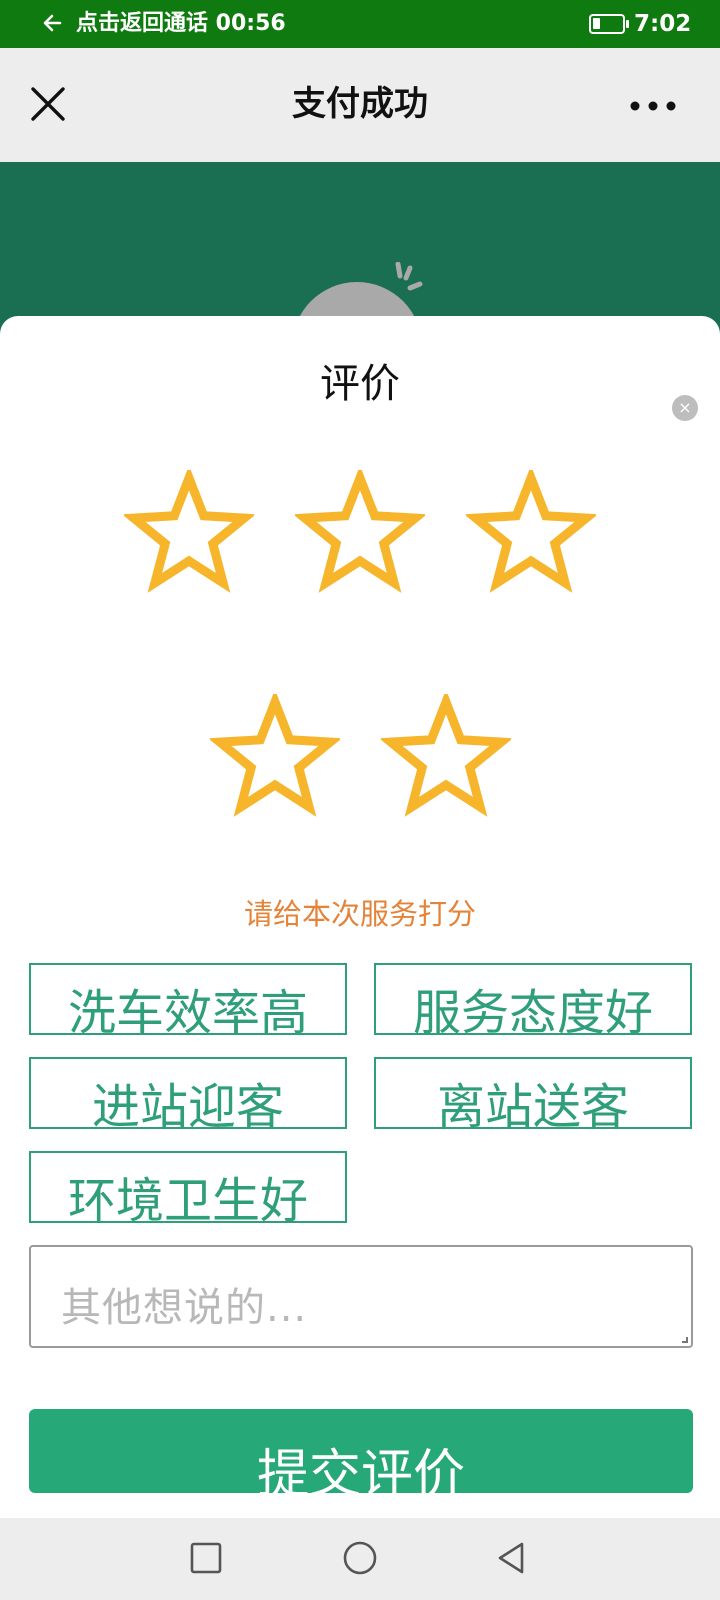 This screenshot has width=720, height=1600. I want to click on title-bar: 支付成功, so click(360, 105).